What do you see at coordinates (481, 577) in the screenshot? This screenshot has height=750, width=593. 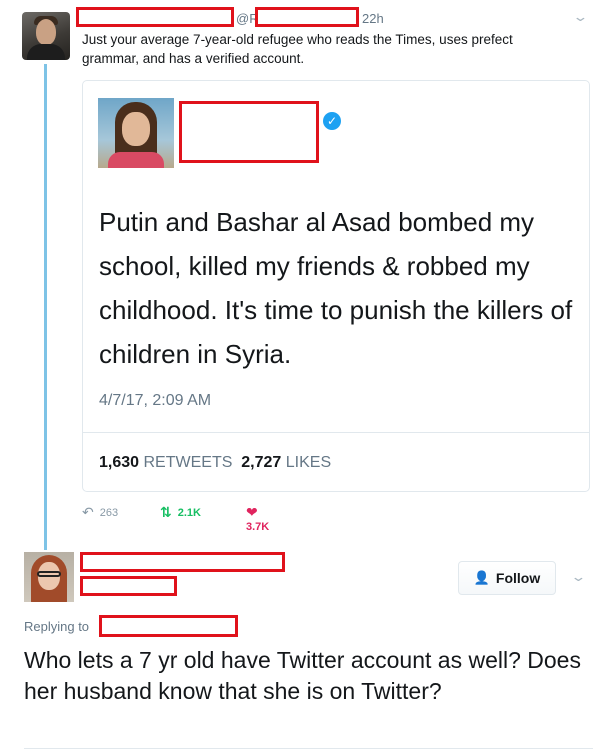 I see `follow-person-icon: 👤` at bounding box center [481, 577].